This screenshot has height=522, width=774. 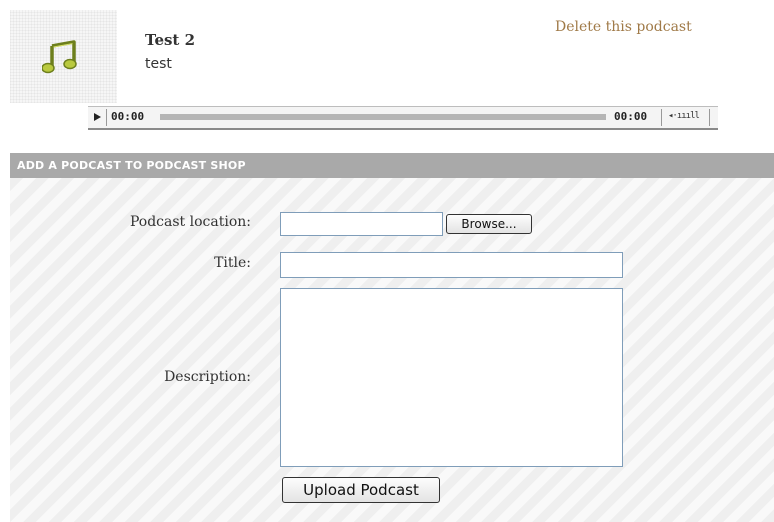 I want to click on play-button, so click(x=97, y=117).